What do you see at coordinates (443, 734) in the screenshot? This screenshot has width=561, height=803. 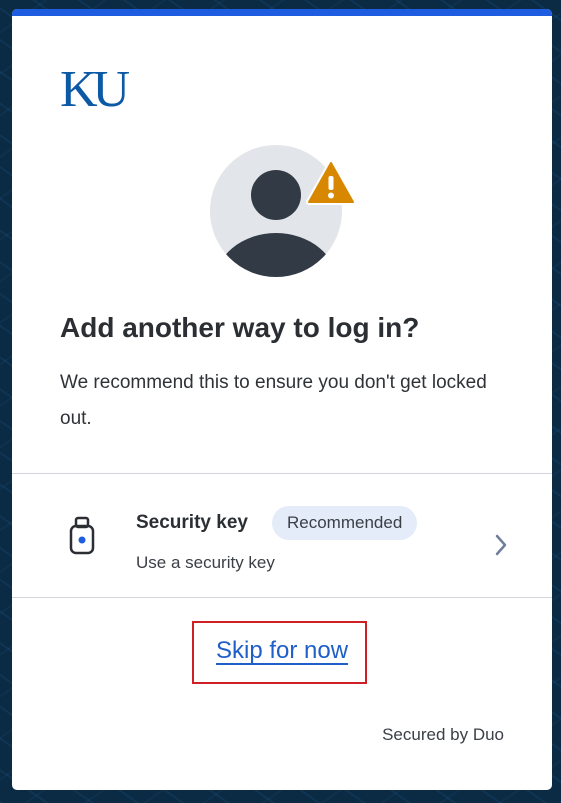 I see `secured-by-duo: Secured by Duo` at bounding box center [443, 734].